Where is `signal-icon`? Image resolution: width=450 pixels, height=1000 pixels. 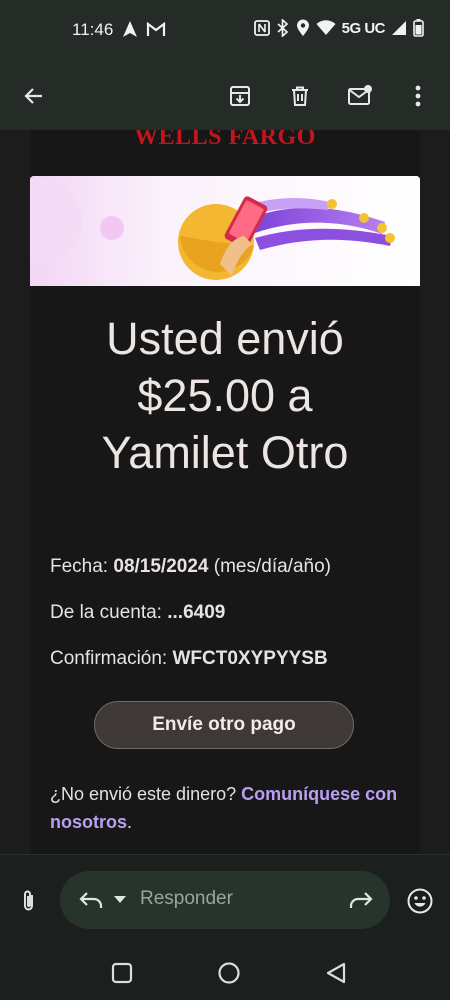 signal-icon is located at coordinates (399, 28).